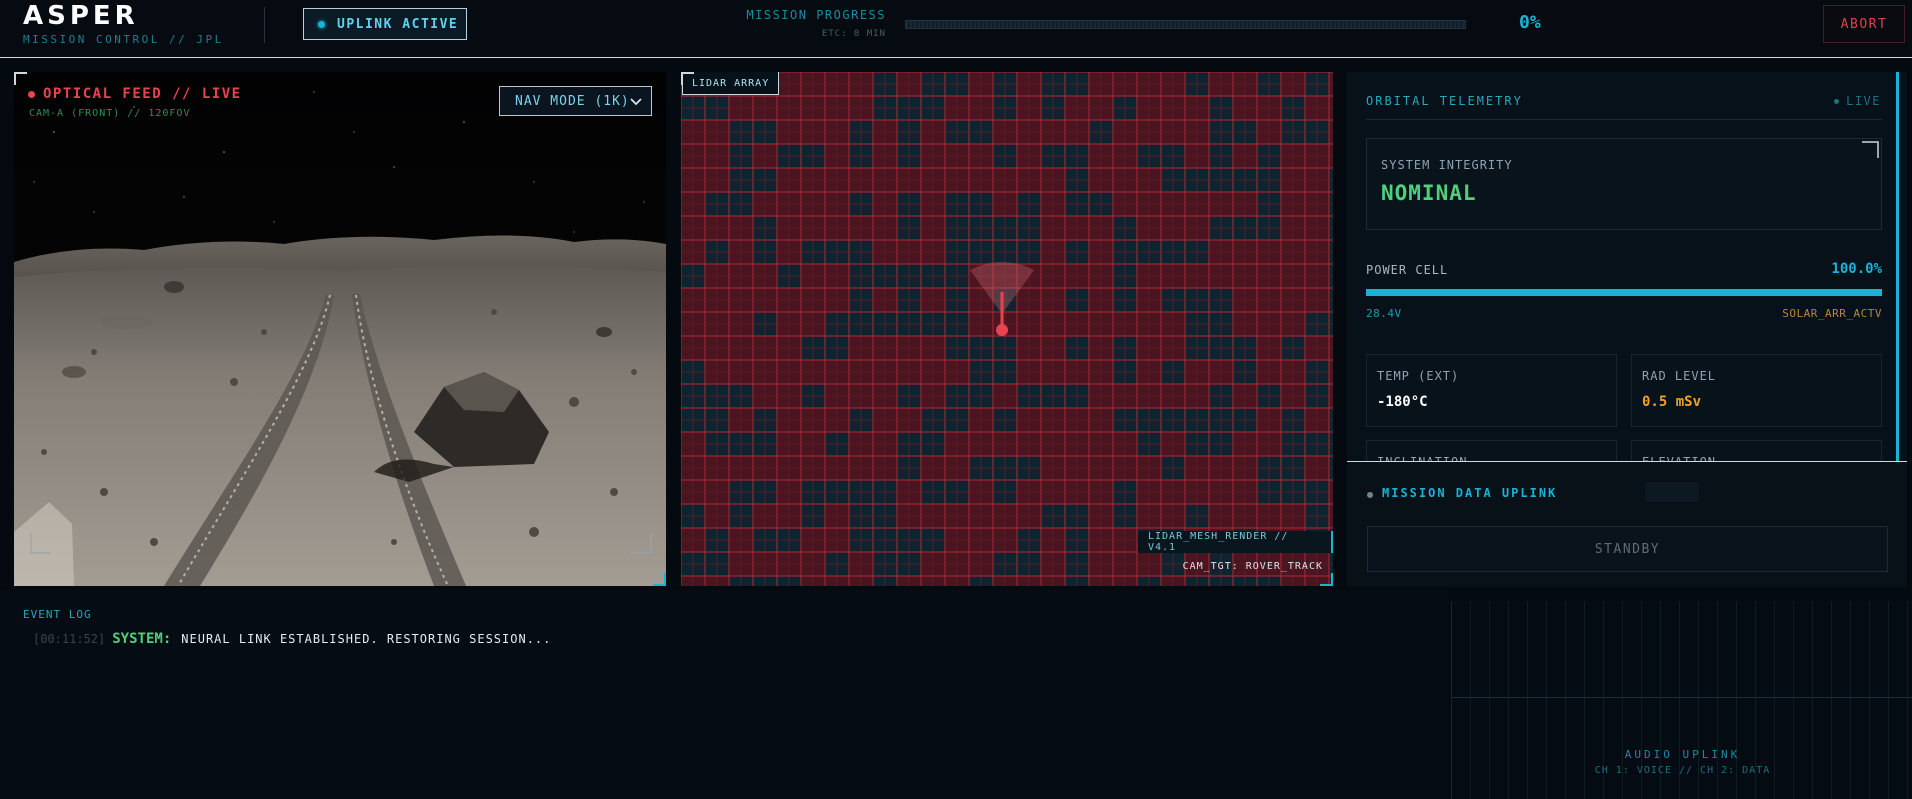 Image resolution: width=1912 pixels, height=799 pixels. Describe the element at coordinates (264, 25) in the screenshot. I see `header-divider` at that location.